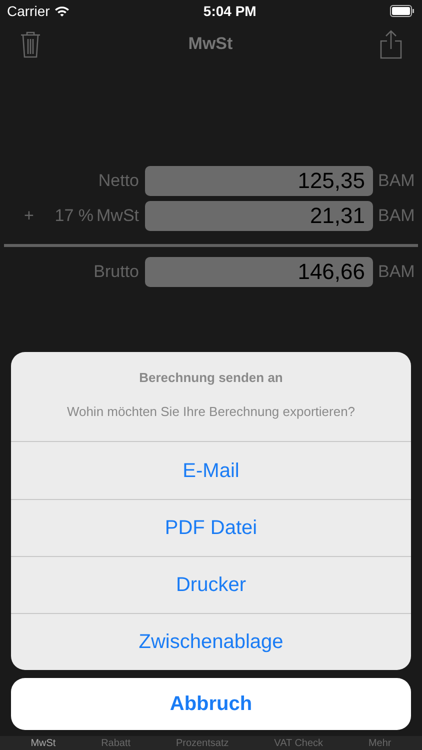 The width and height of the screenshot is (422, 750). What do you see at coordinates (116, 272) in the screenshot?
I see `field-label: Brutto` at bounding box center [116, 272].